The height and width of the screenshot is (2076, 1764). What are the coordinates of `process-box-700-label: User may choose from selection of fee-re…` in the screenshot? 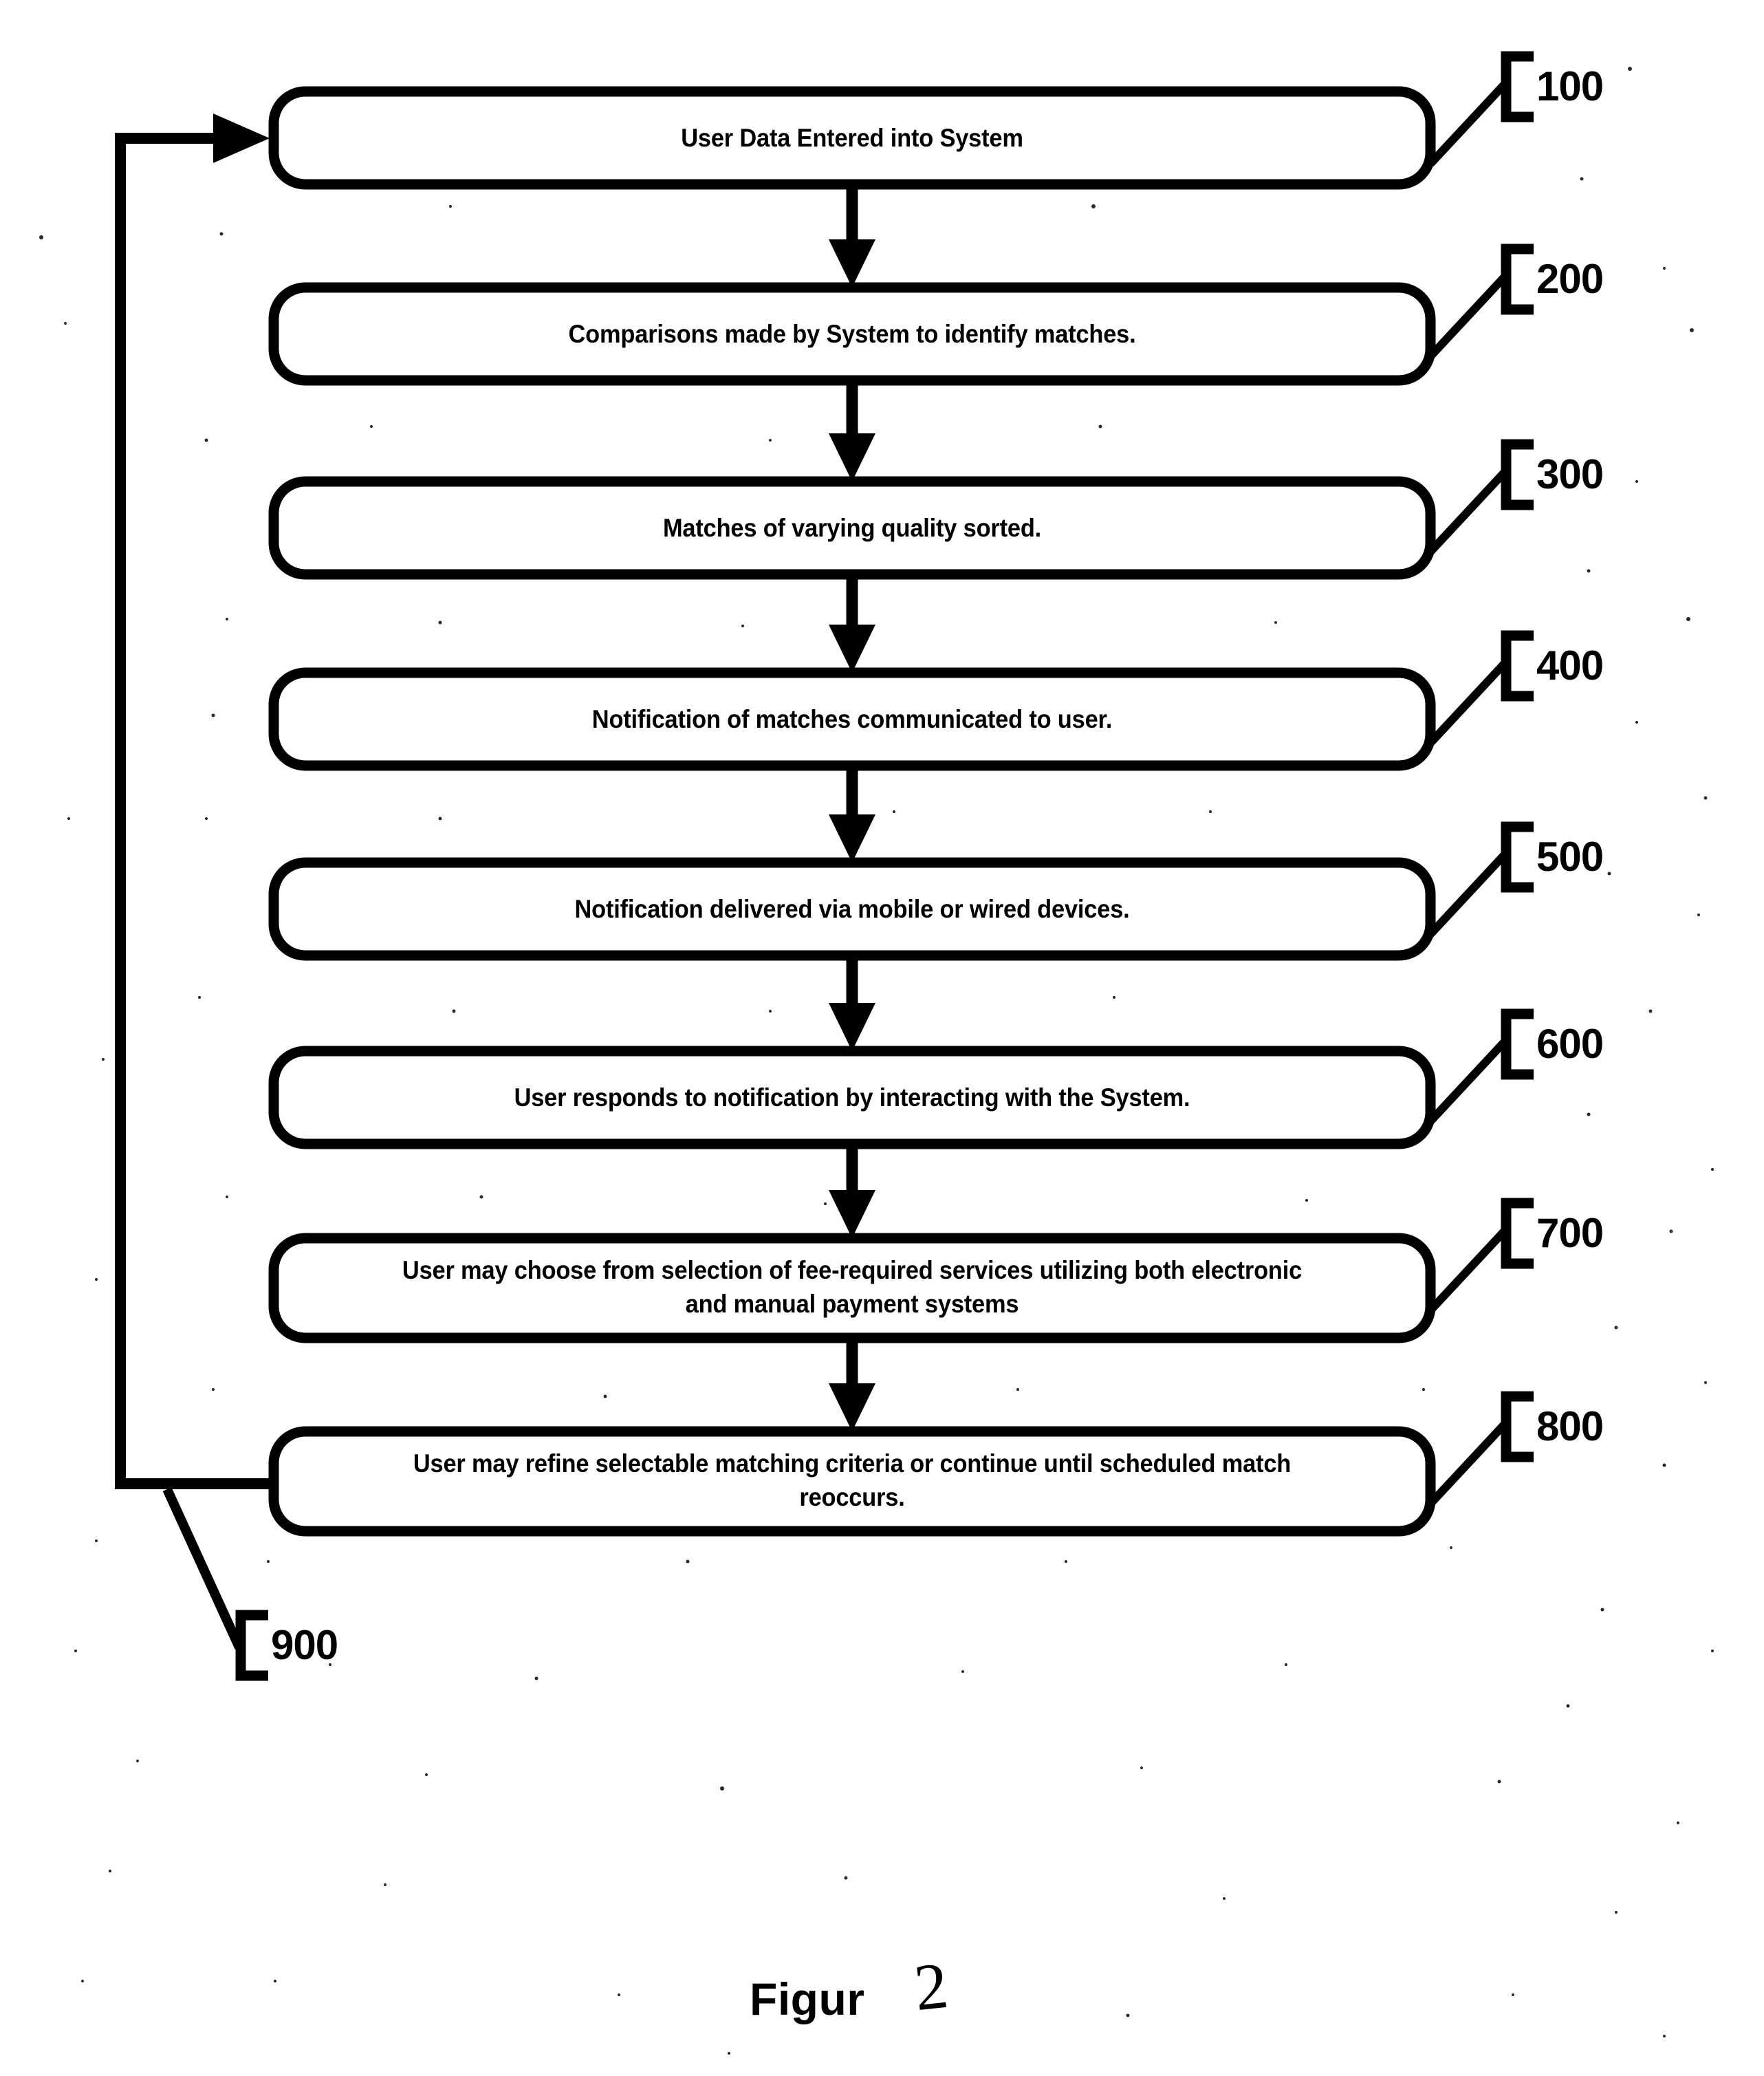 It's located at (852, 1288).